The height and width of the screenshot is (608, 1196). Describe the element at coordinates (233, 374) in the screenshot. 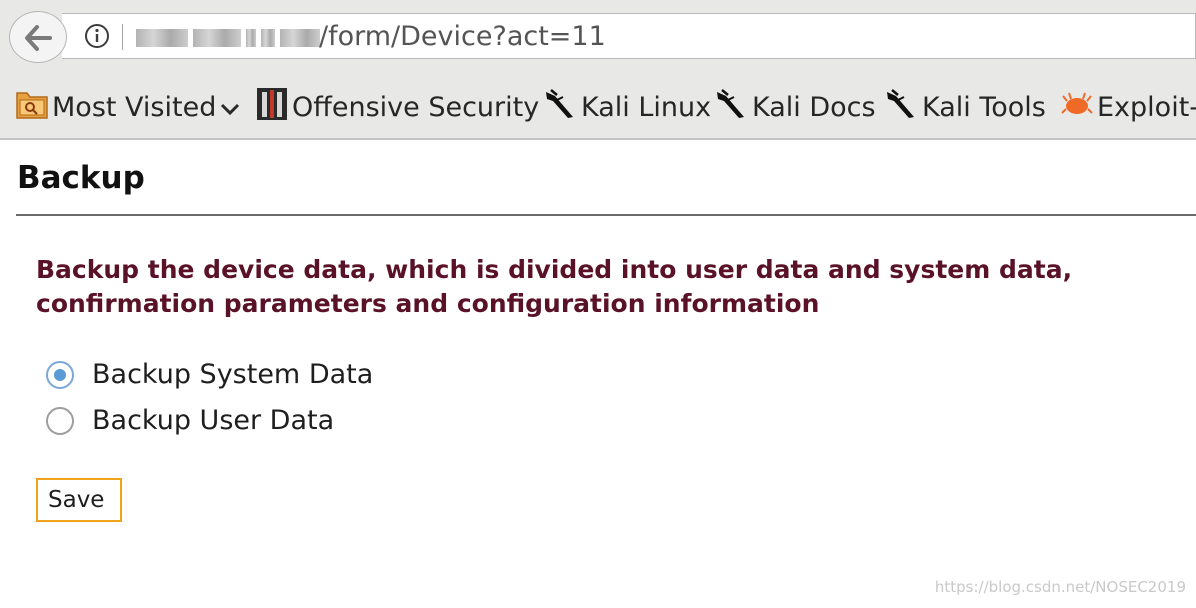

I see `radio-label: Backup System Data` at that location.